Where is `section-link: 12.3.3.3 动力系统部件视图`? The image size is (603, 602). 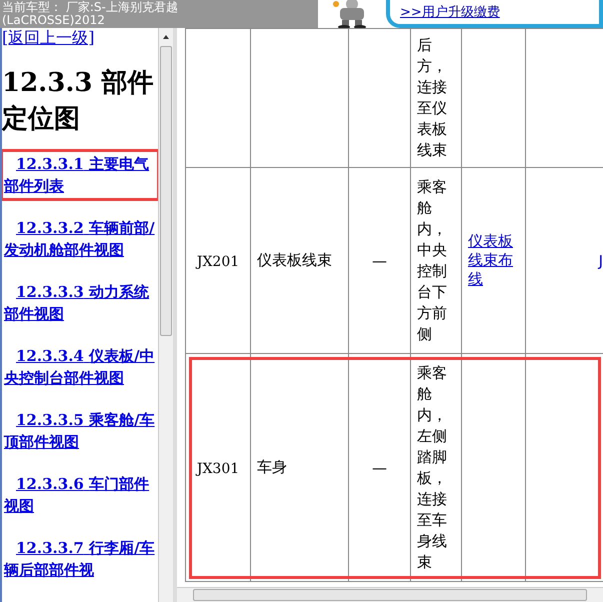
section-link: 12.3.3.3 动力系统部件视图 is located at coordinates (80, 303).